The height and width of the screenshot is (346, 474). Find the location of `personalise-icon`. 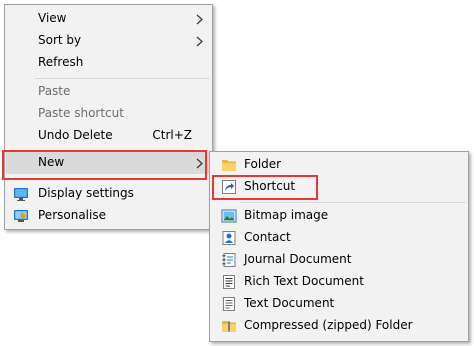

personalise-icon is located at coordinates (21, 216).